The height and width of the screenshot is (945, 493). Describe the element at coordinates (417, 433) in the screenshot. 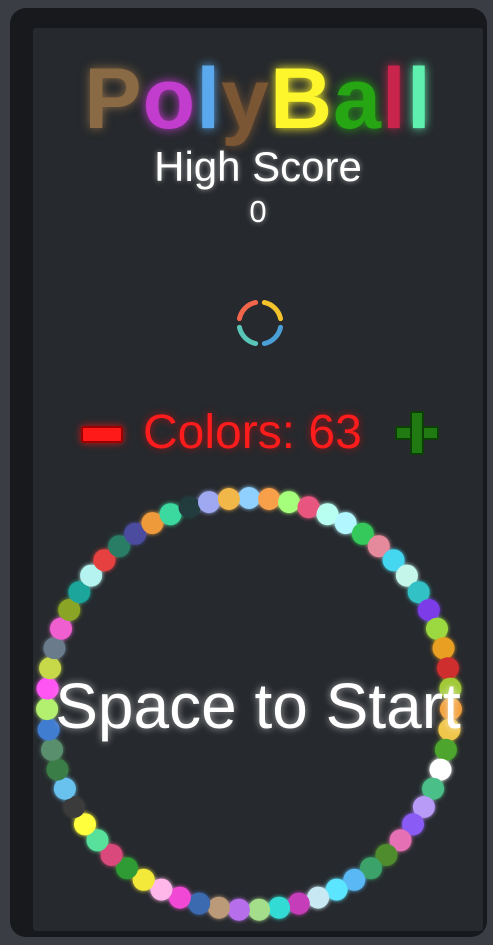

I see `plus-icon` at that location.